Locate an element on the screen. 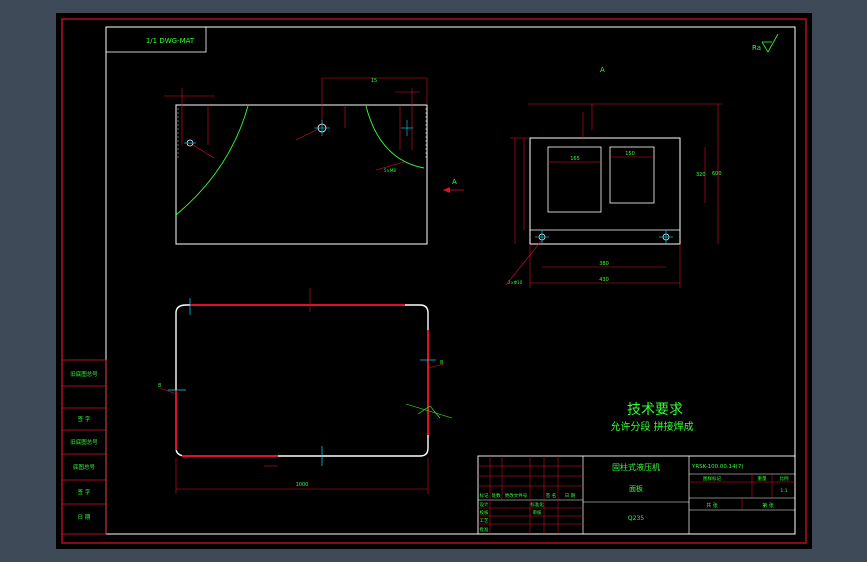 This screenshot has height=562, width=867. tb-date: 批准 is located at coordinates (484, 529).